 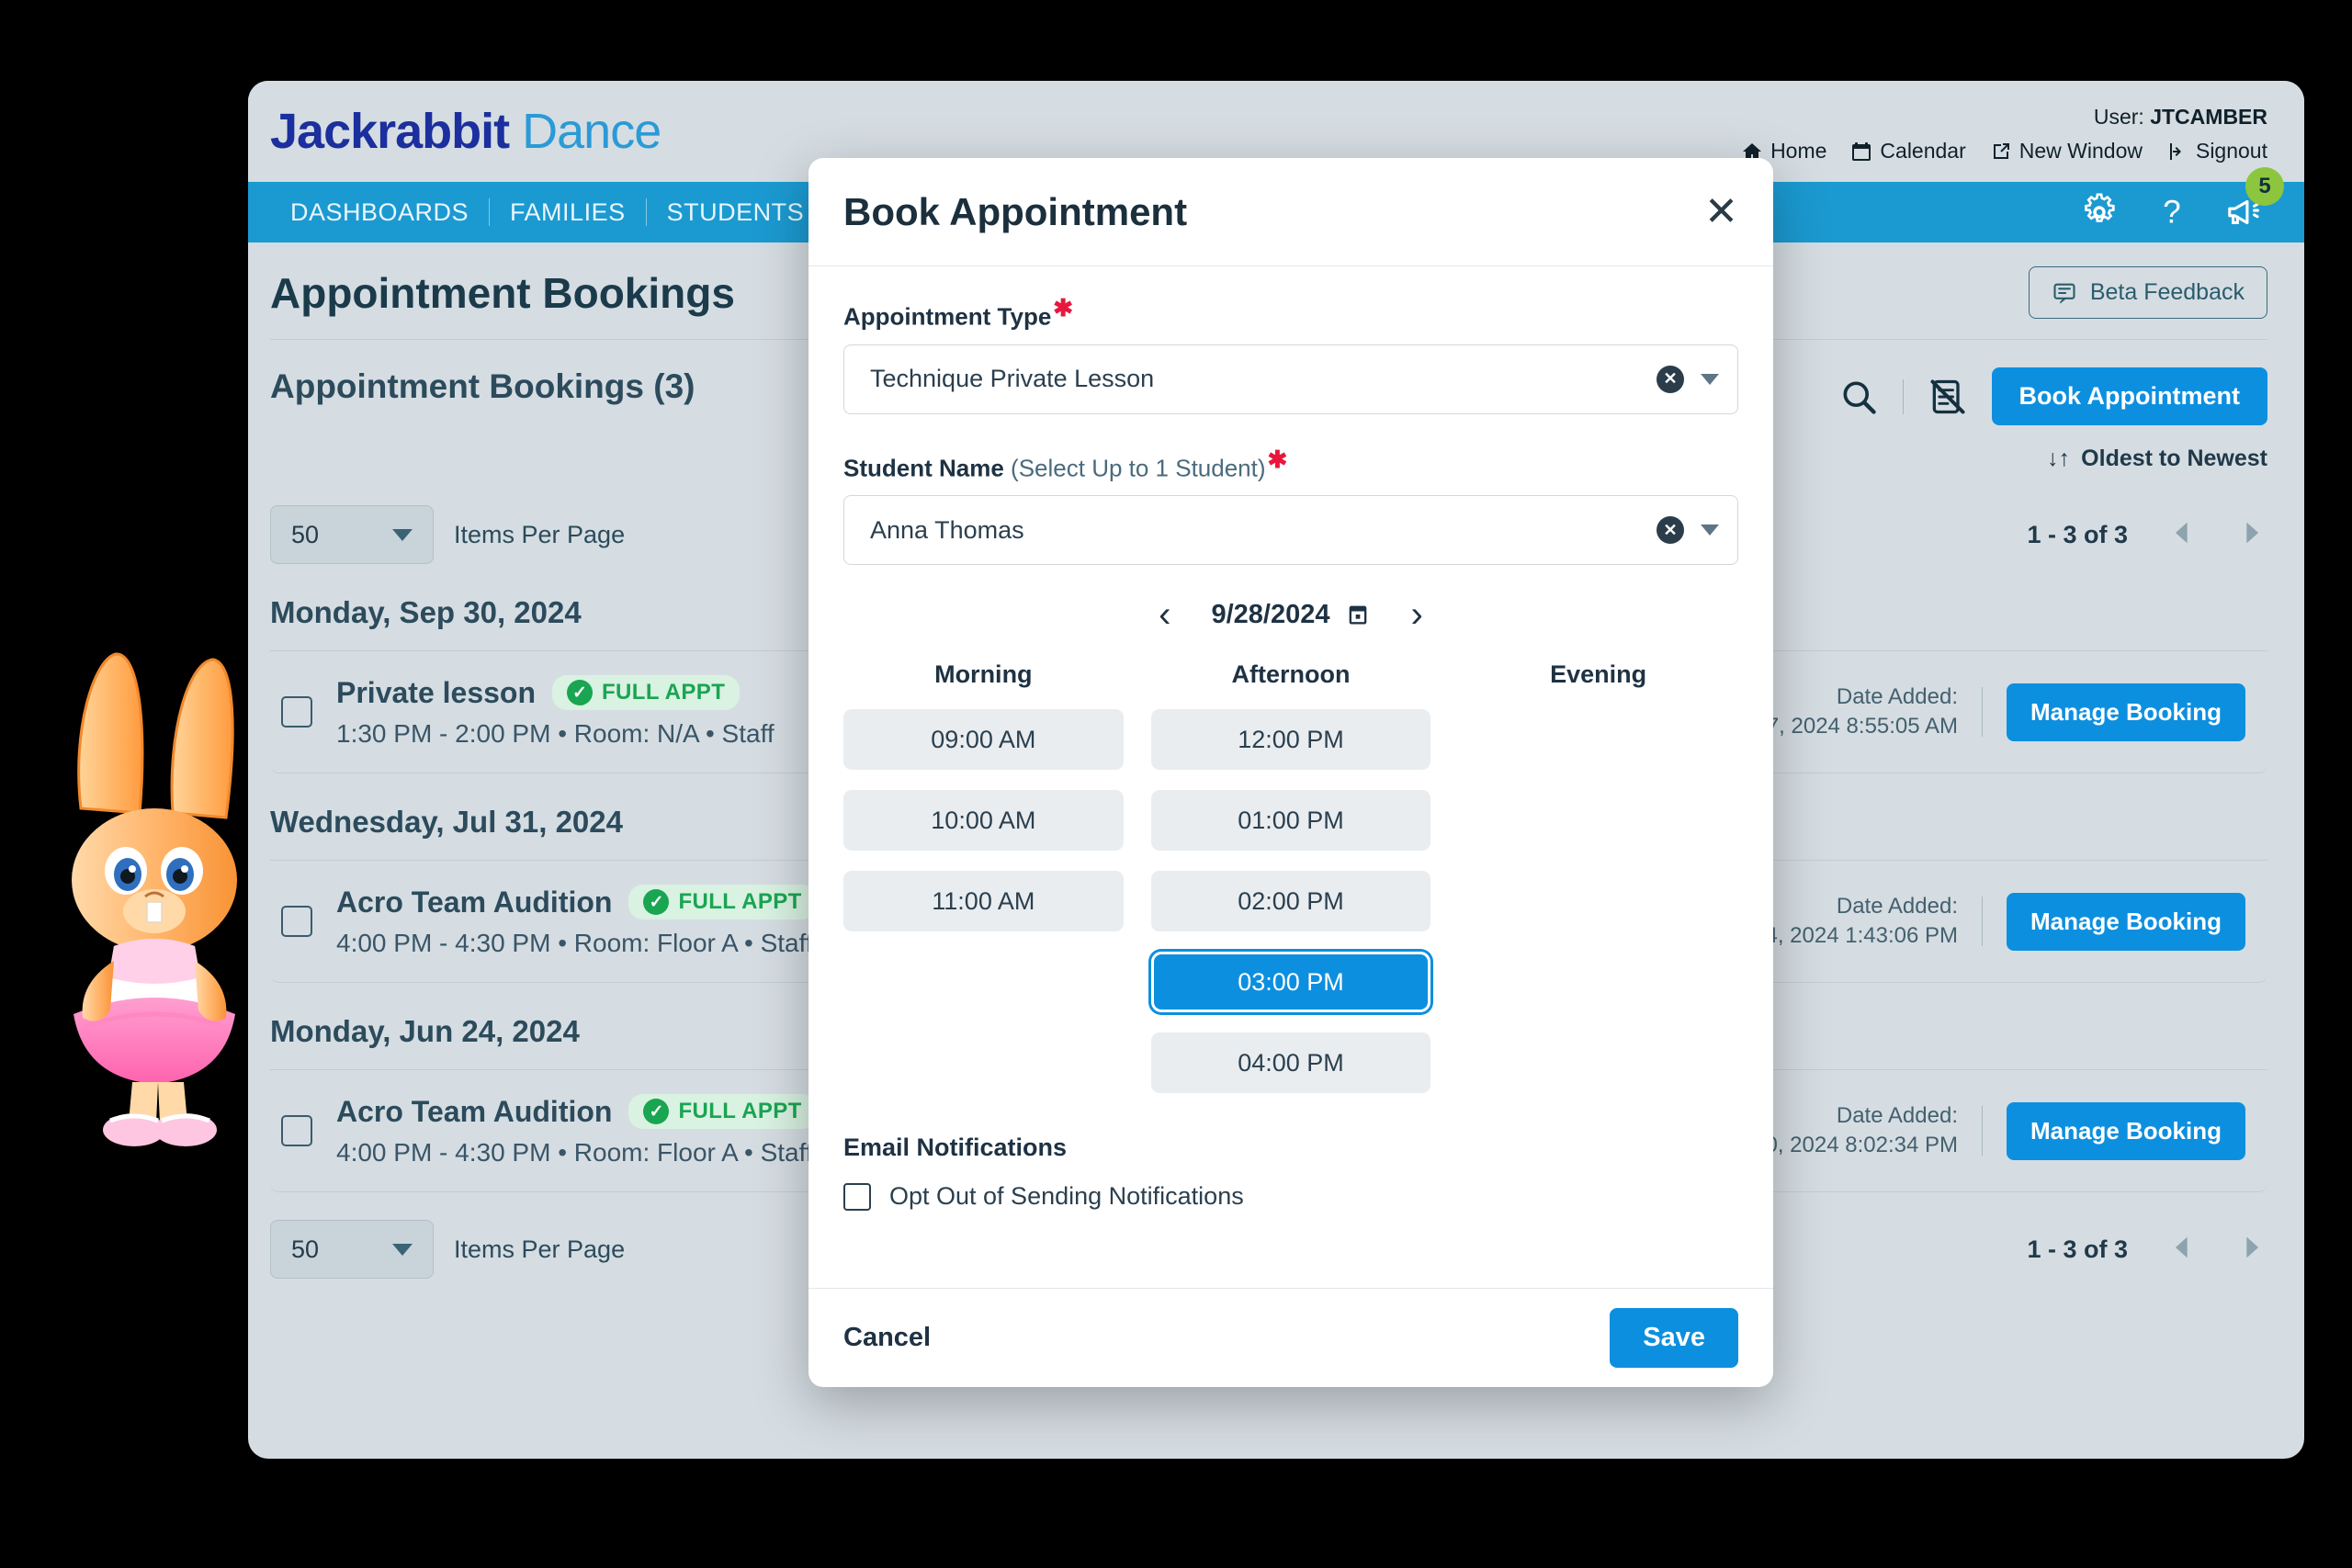 I want to click on student-name-label-text: Student Name, so click(x=923, y=468).